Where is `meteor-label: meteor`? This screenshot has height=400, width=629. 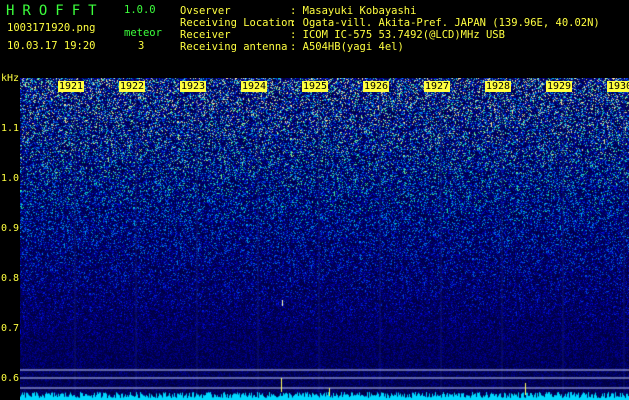
meteor-label: meteor is located at coordinates (143, 33).